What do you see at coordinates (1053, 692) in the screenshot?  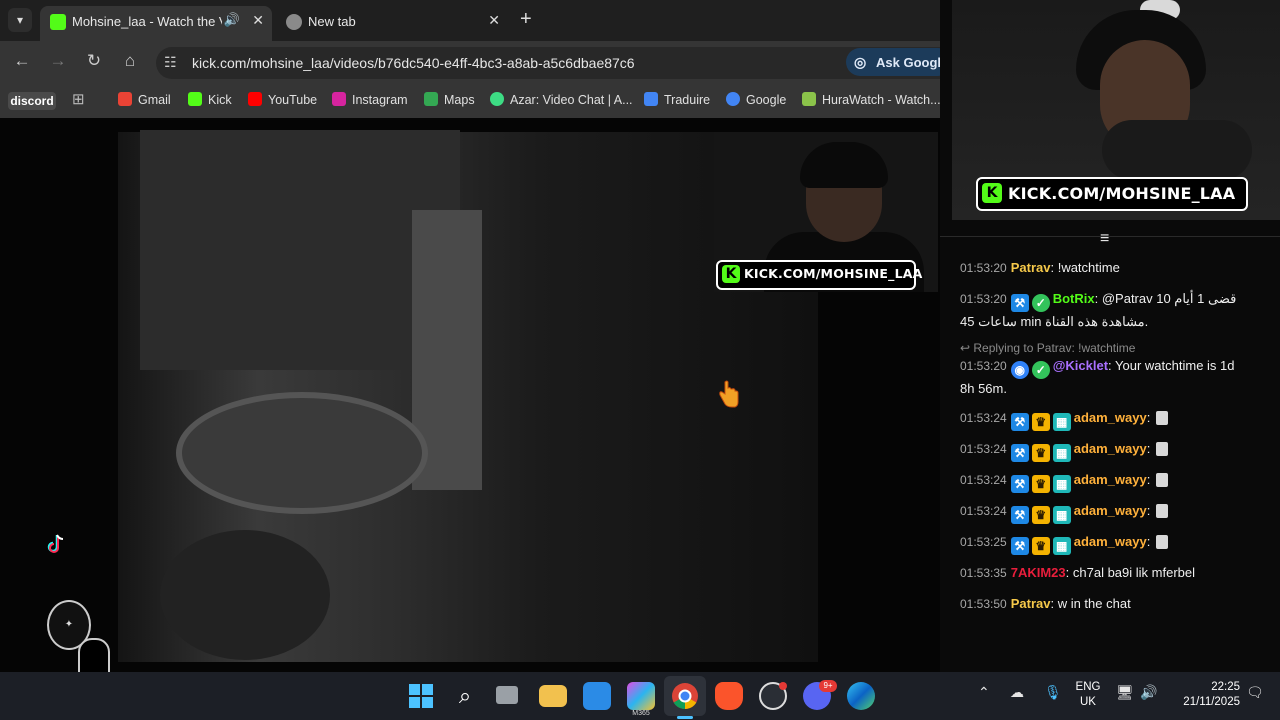 I see `microphone-icon: 🎙` at bounding box center [1053, 692].